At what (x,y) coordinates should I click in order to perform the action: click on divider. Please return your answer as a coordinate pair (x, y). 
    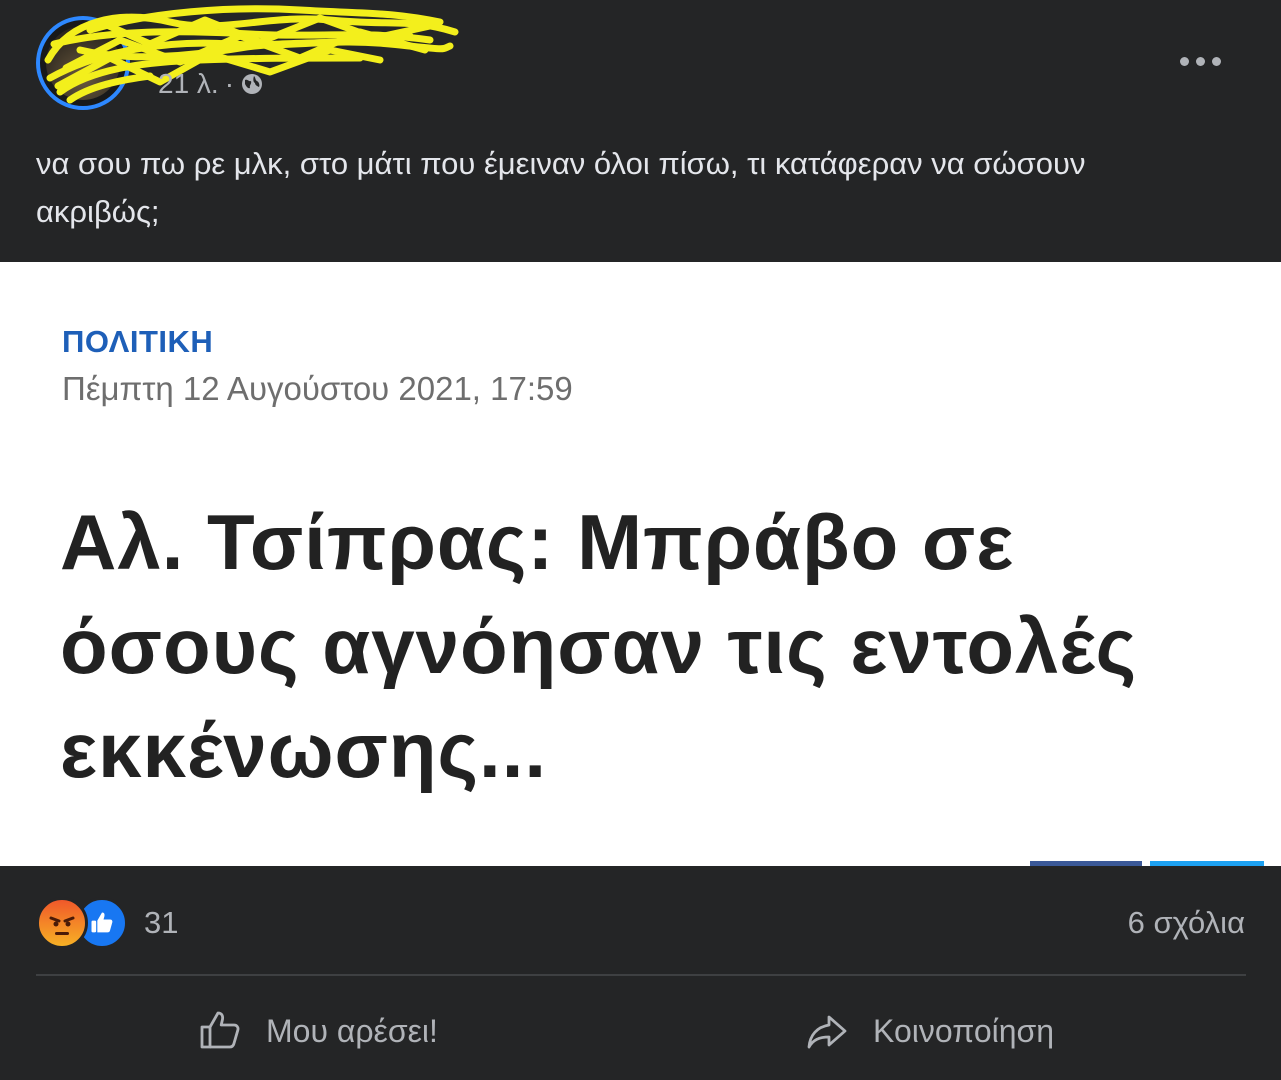
    Looking at the image, I should click on (641, 975).